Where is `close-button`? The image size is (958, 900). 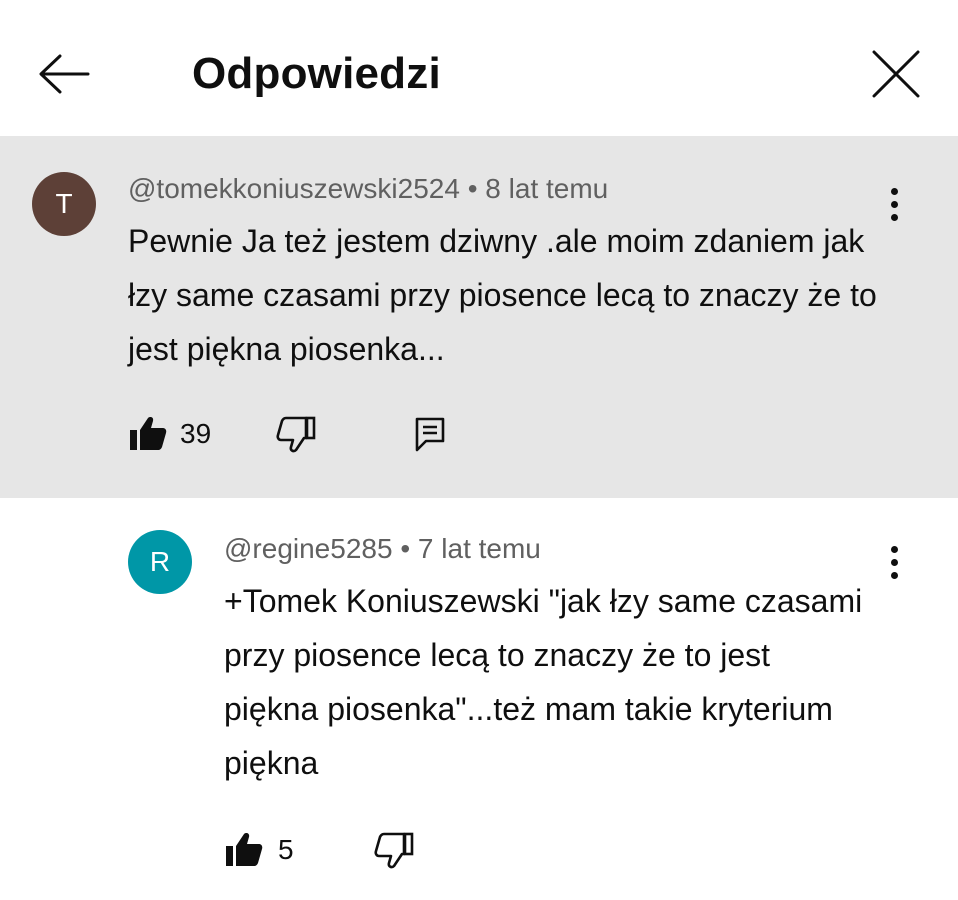
close-button is located at coordinates (896, 74).